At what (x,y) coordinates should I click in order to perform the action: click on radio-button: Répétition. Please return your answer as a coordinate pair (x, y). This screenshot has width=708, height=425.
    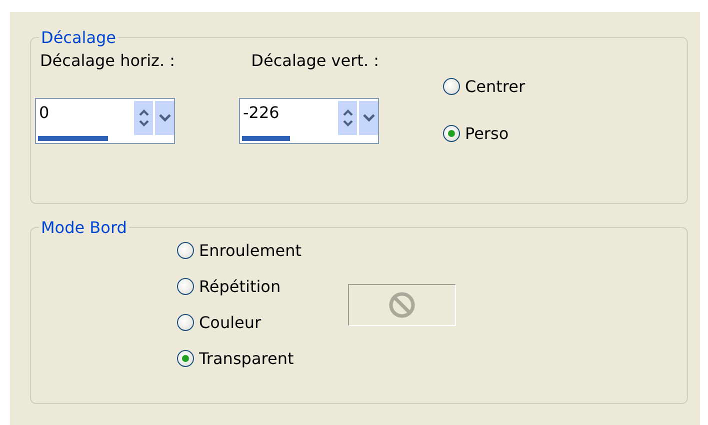
    Looking at the image, I should click on (239, 286).